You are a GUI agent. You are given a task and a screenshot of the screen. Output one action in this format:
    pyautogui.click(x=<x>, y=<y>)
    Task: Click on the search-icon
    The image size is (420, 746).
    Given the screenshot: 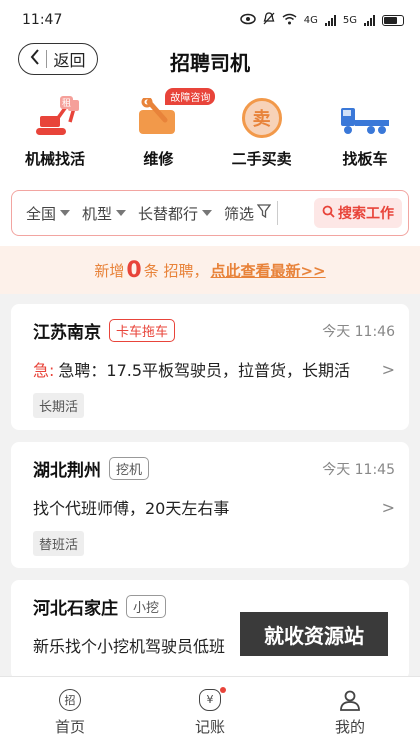 What is the action you would take?
    pyautogui.click(x=328, y=213)
    